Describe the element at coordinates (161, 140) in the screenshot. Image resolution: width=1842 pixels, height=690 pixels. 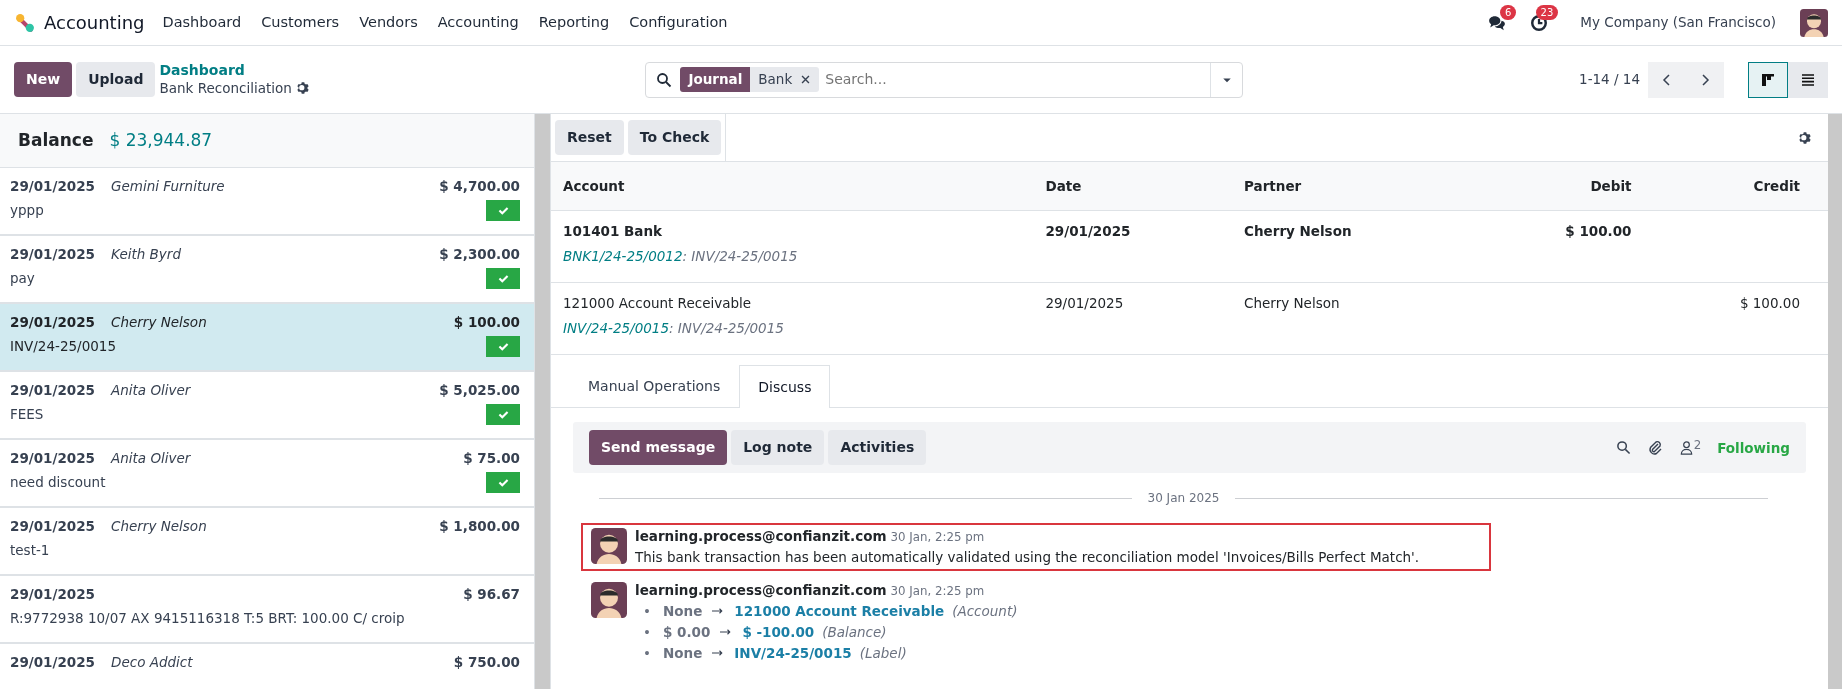
I see `balance-amount: $ 23,944.87` at that location.